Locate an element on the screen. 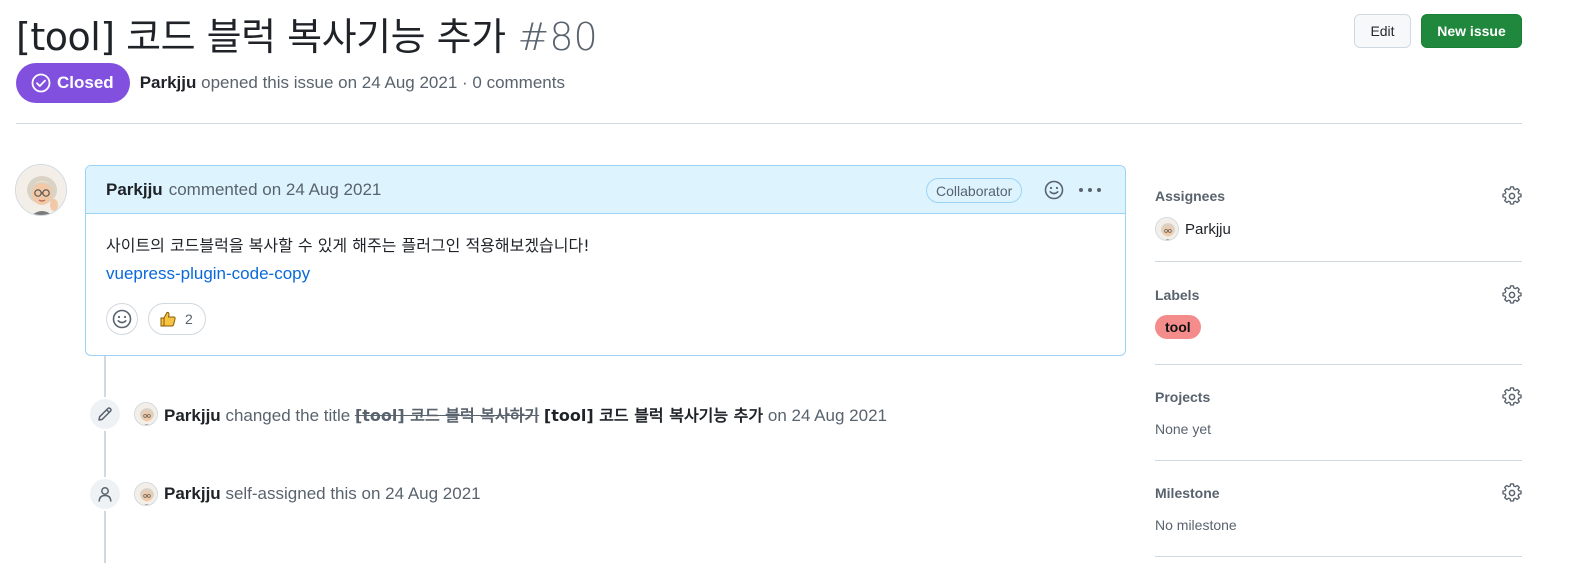 This screenshot has height=563, width=1582. label-tool: tool is located at coordinates (1178, 327).